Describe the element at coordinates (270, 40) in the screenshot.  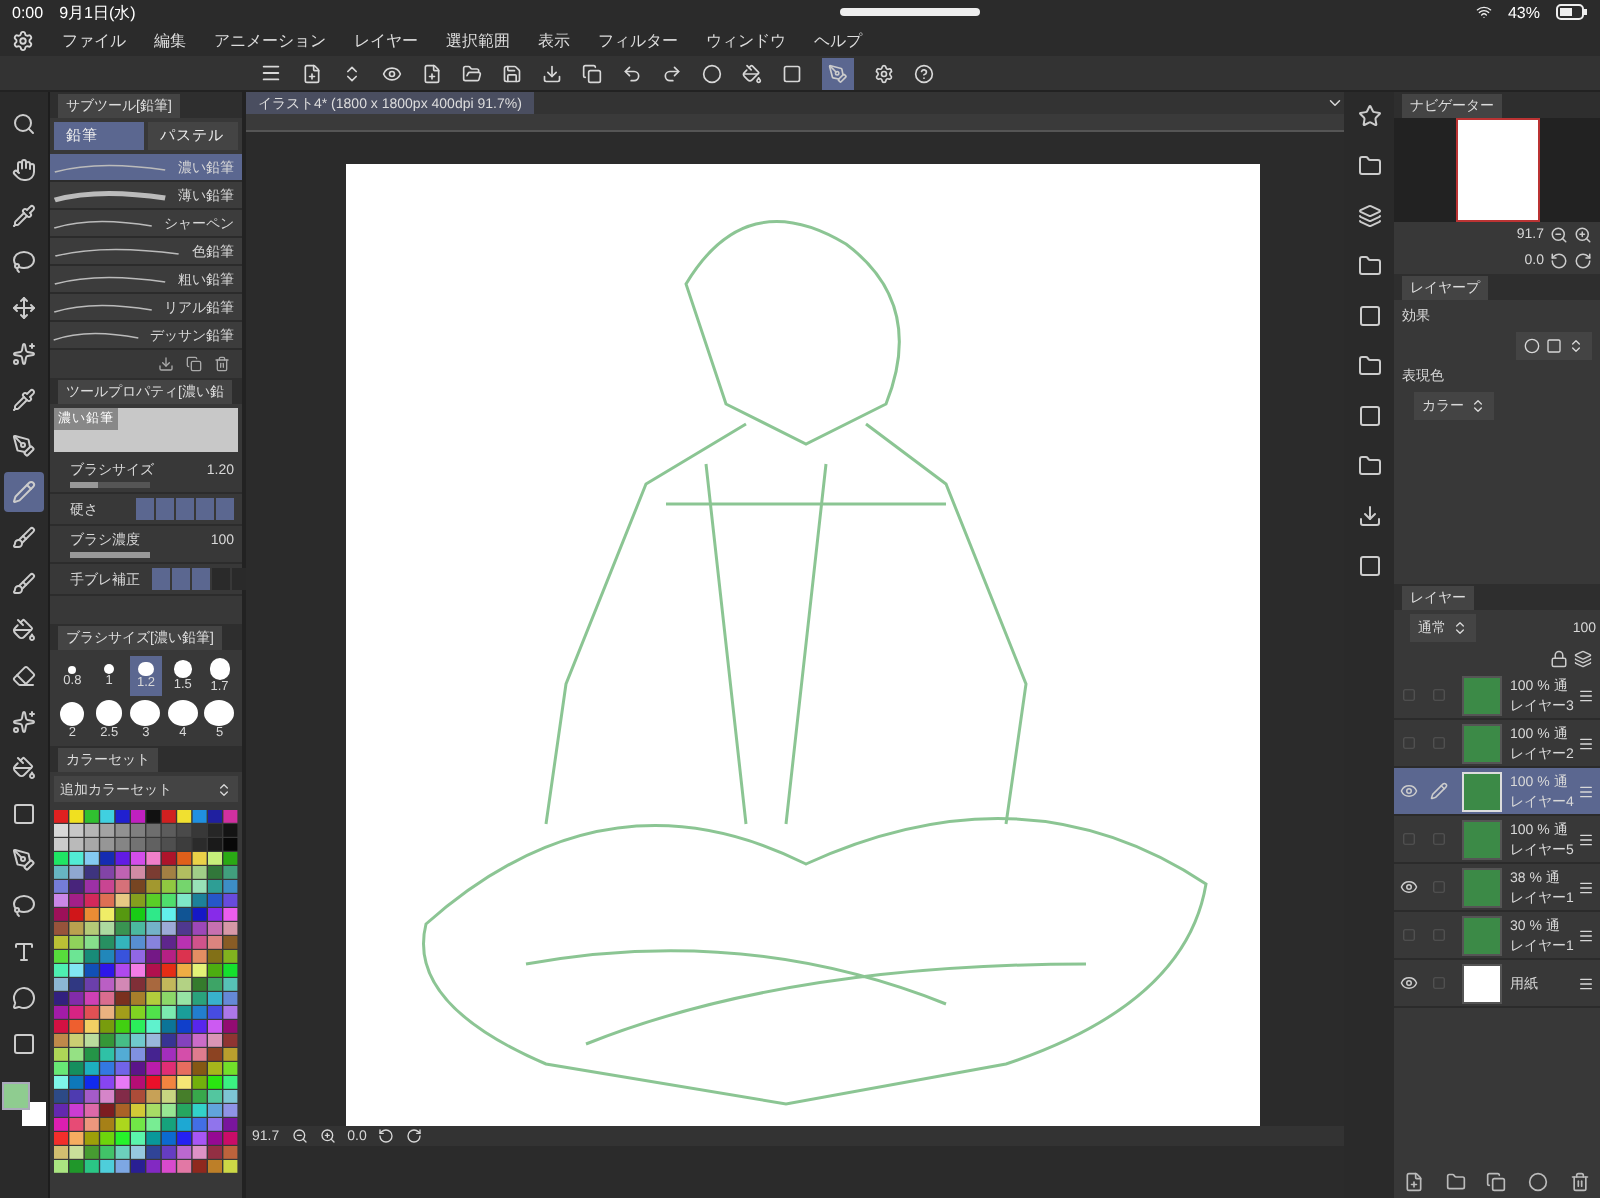
I see `menu-item: アニメーション` at that location.